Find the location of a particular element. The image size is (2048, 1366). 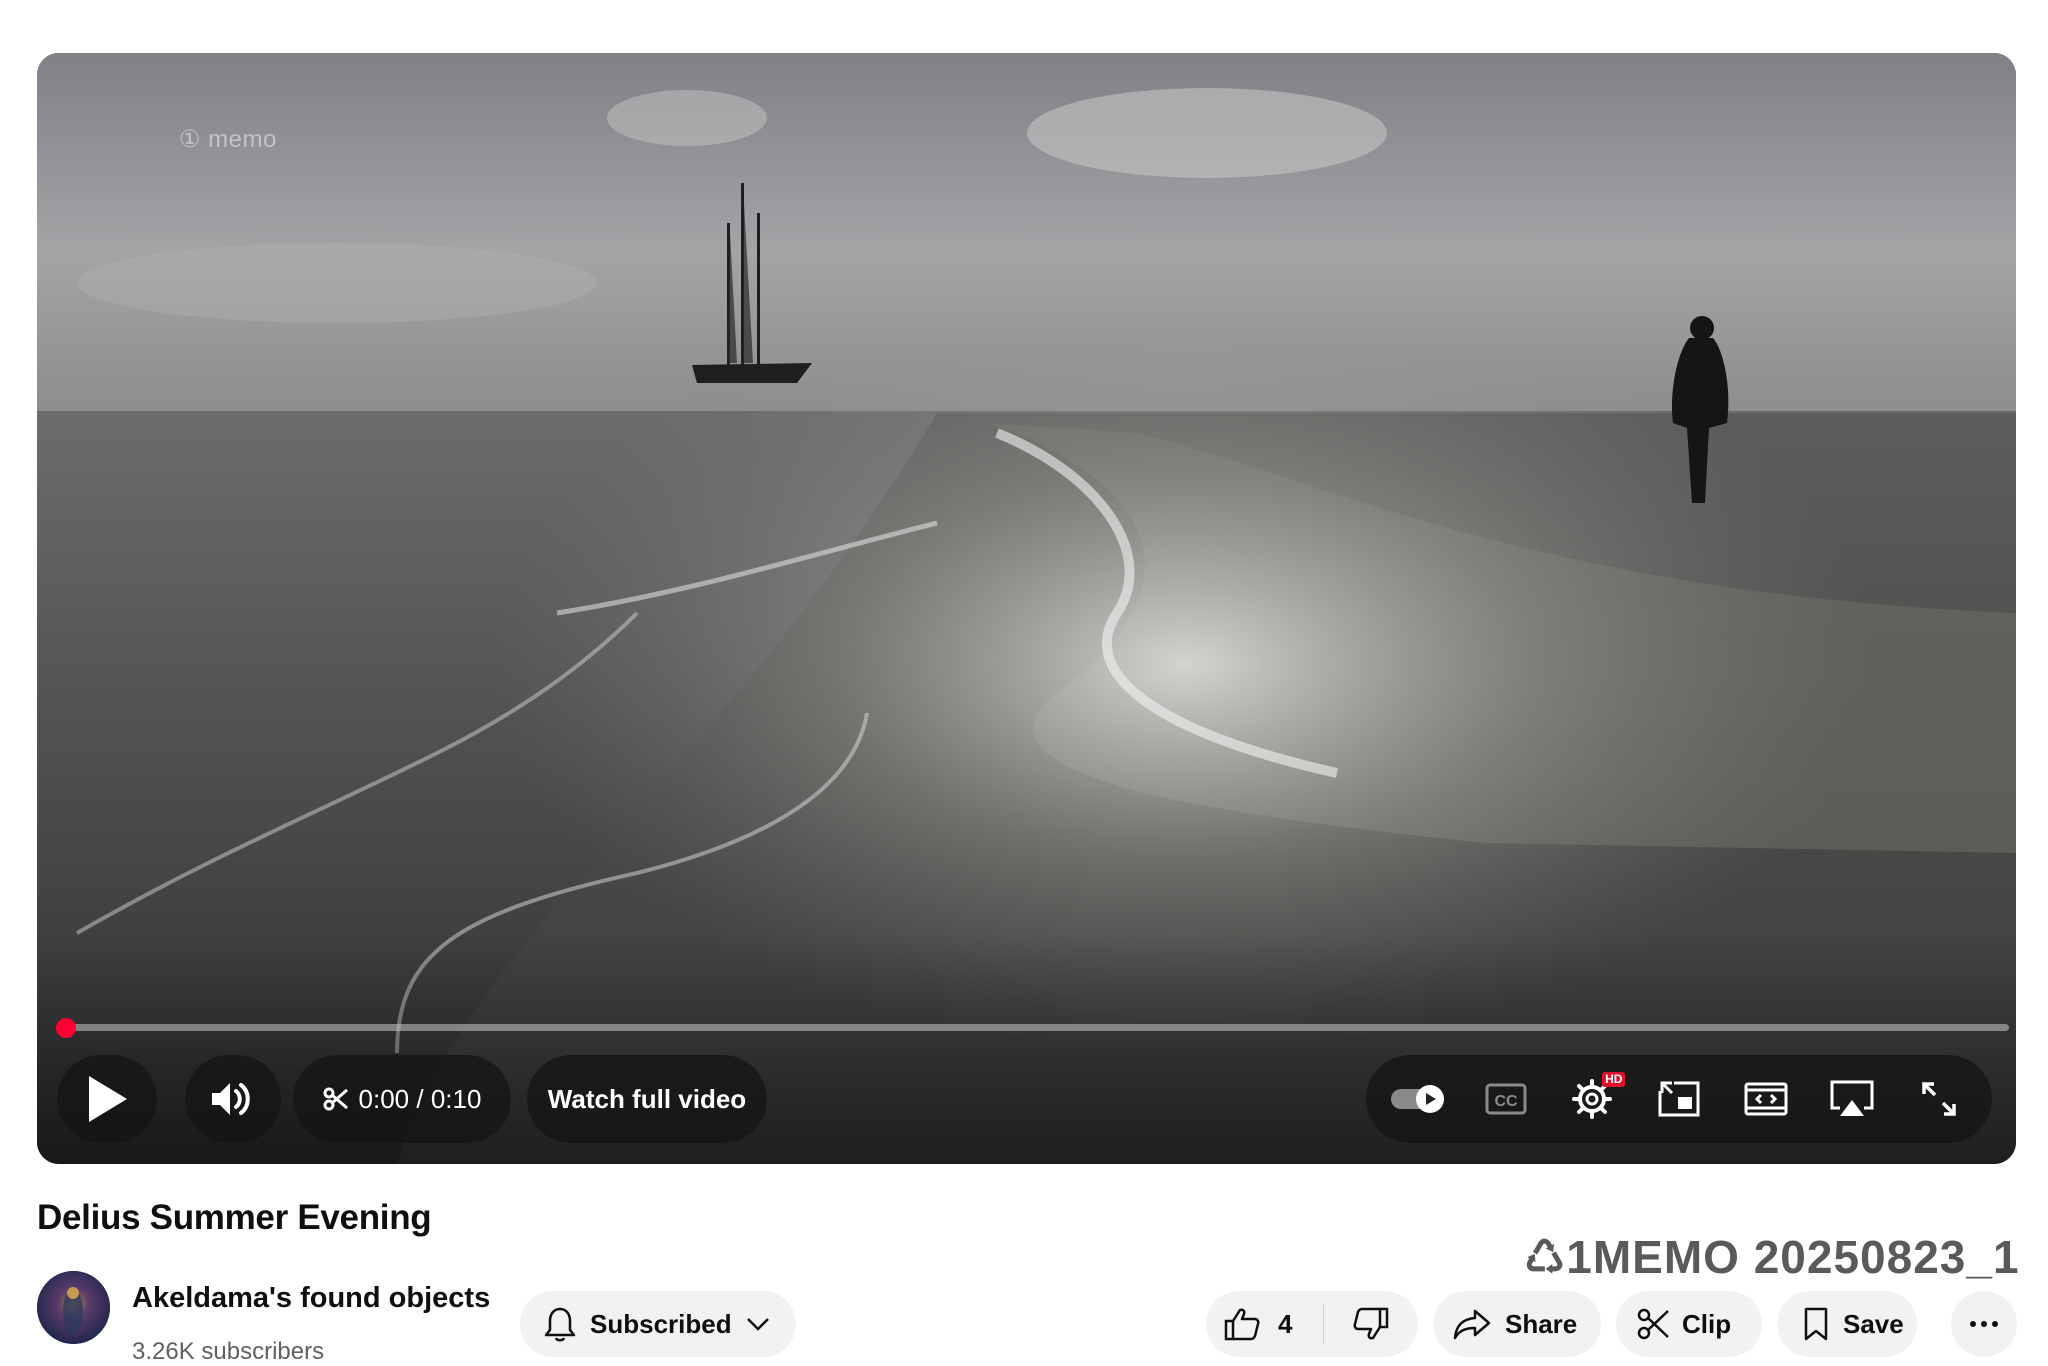

airplay-icon is located at coordinates (1852, 1098).